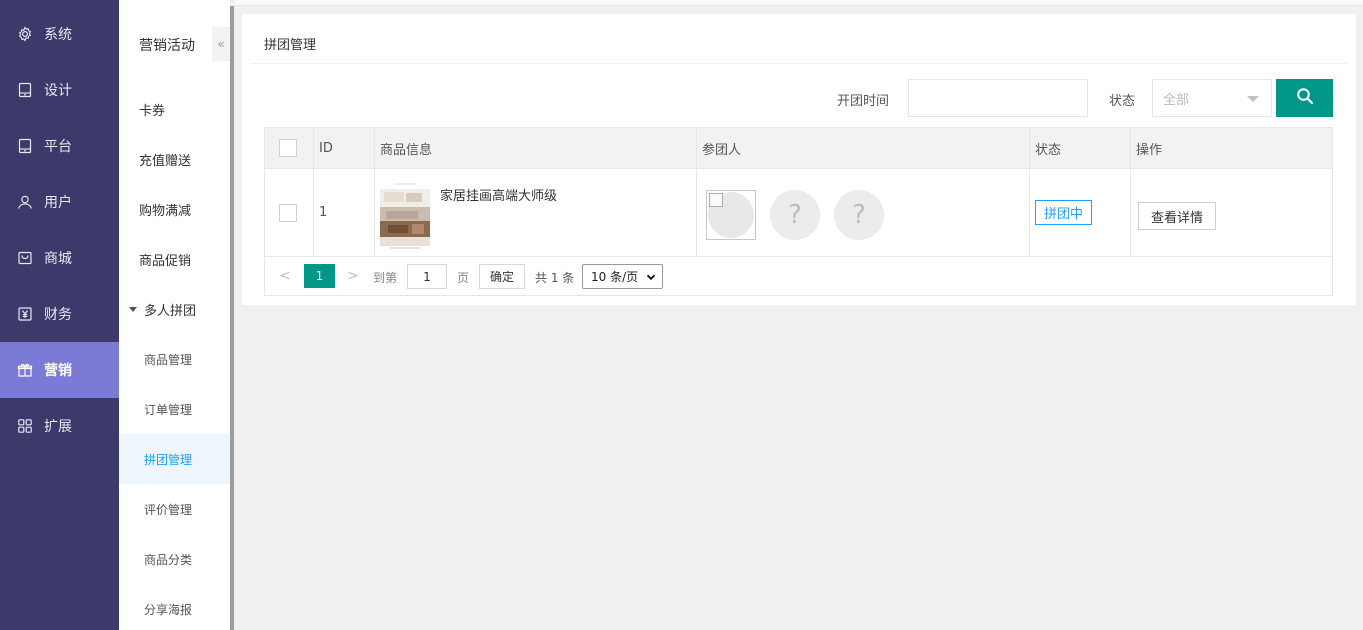 The width and height of the screenshot is (1363, 630). What do you see at coordinates (998, 98) in the screenshot?
I see `open-time-input` at bounding box center [998, 98].